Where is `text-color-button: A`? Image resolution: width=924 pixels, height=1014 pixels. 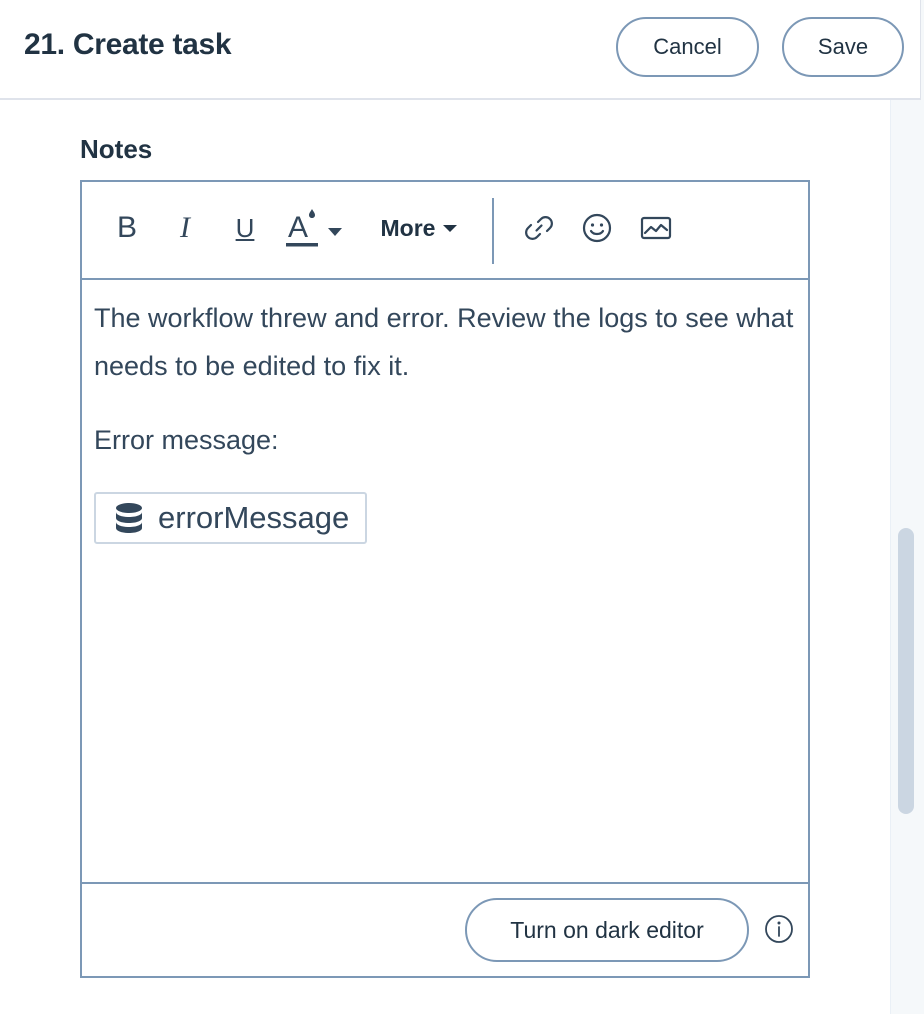
text-color-button: A is located at coordinates (317, 228).